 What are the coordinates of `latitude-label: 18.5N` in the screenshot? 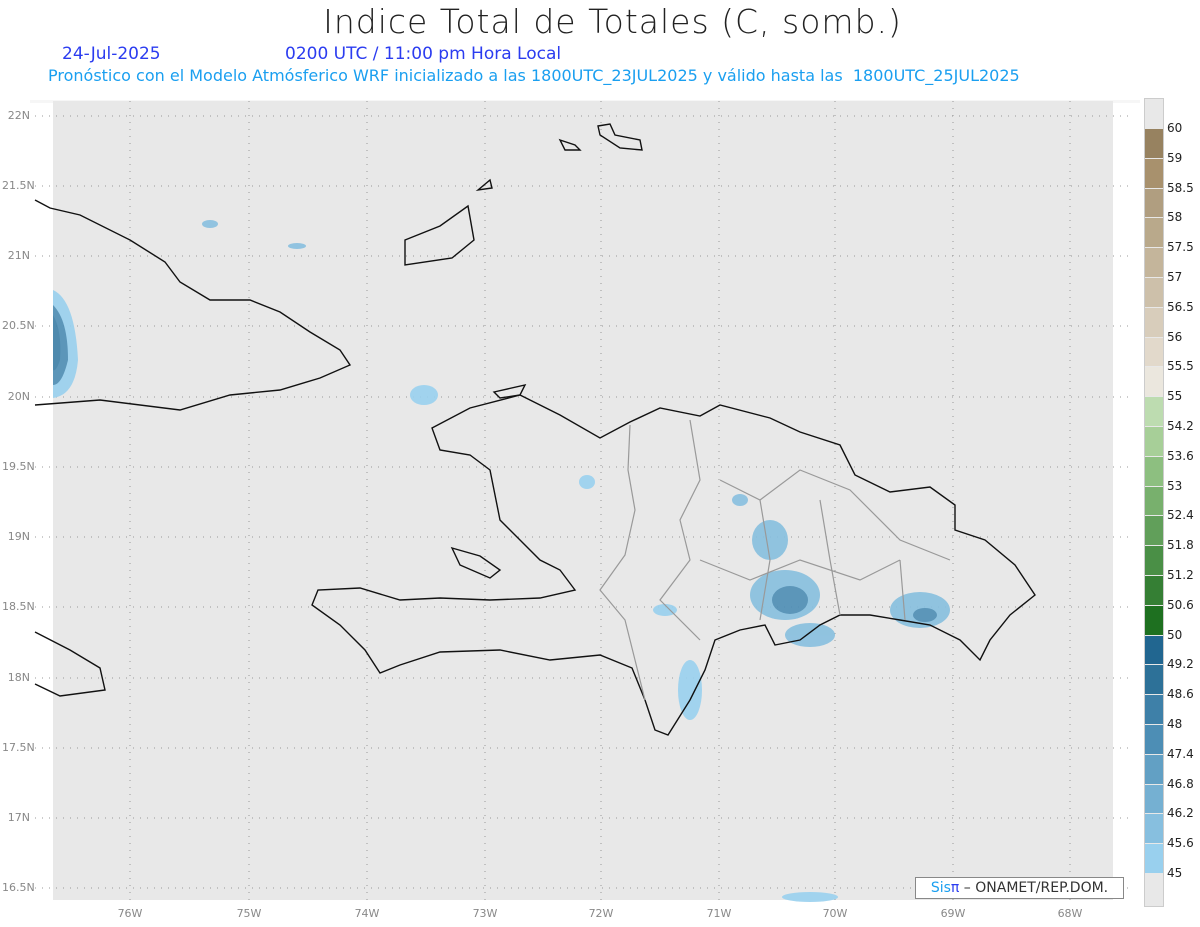 It's located at (18, 606).